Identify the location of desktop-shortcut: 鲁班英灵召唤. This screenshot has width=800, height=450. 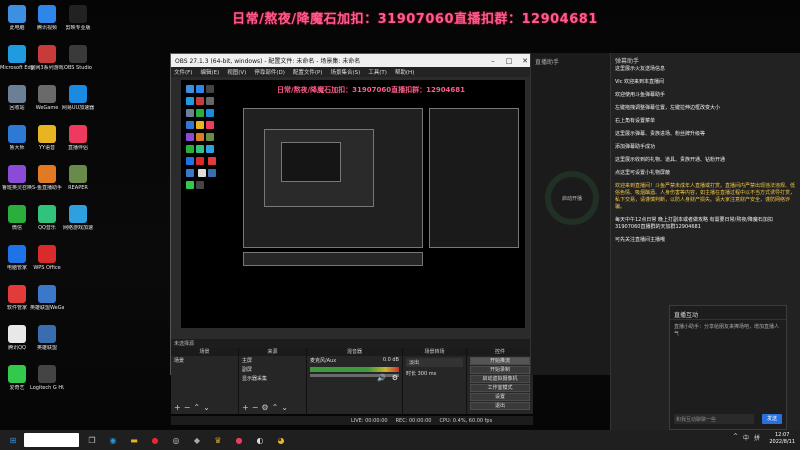
(17, 182).